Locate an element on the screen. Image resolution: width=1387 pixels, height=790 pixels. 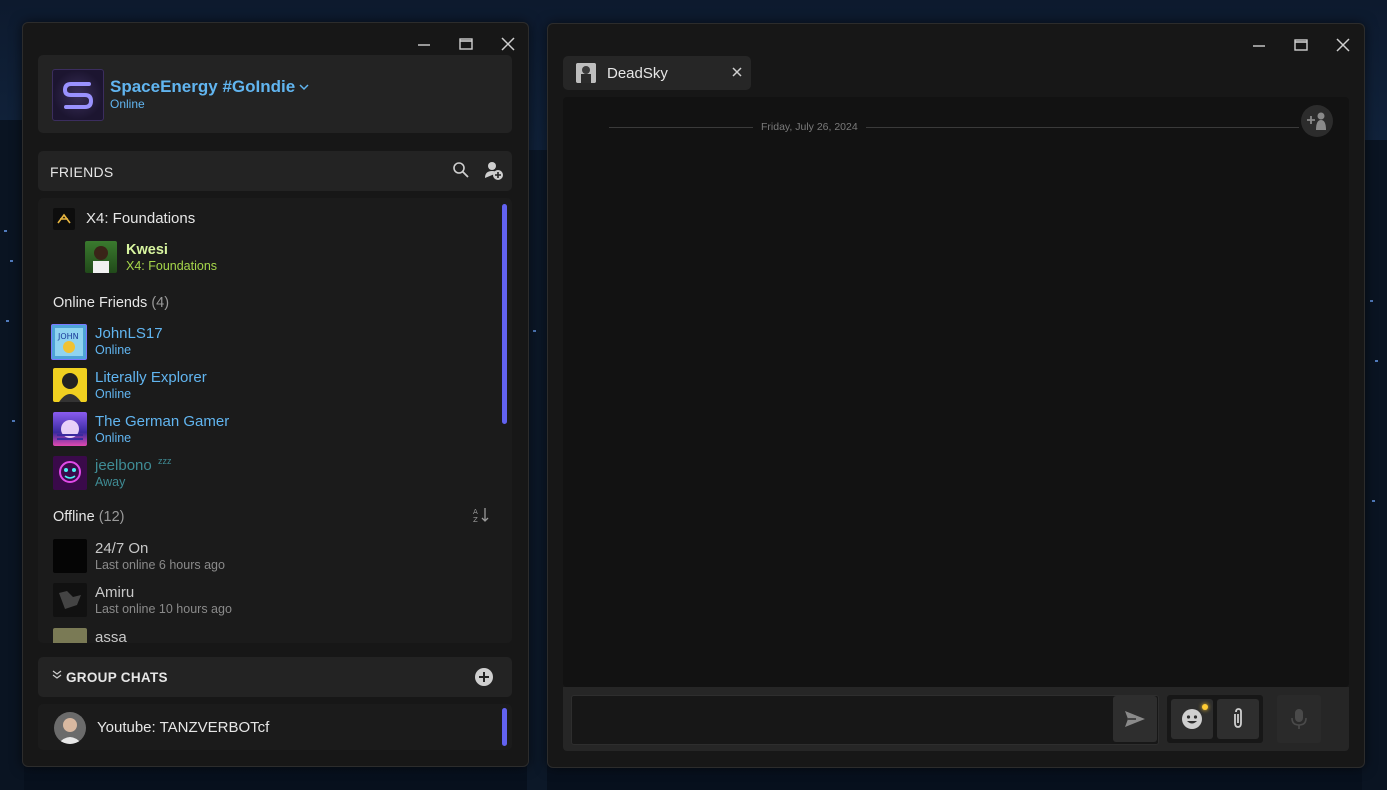
avatar: JOHN is located at coordinates (69, 342).